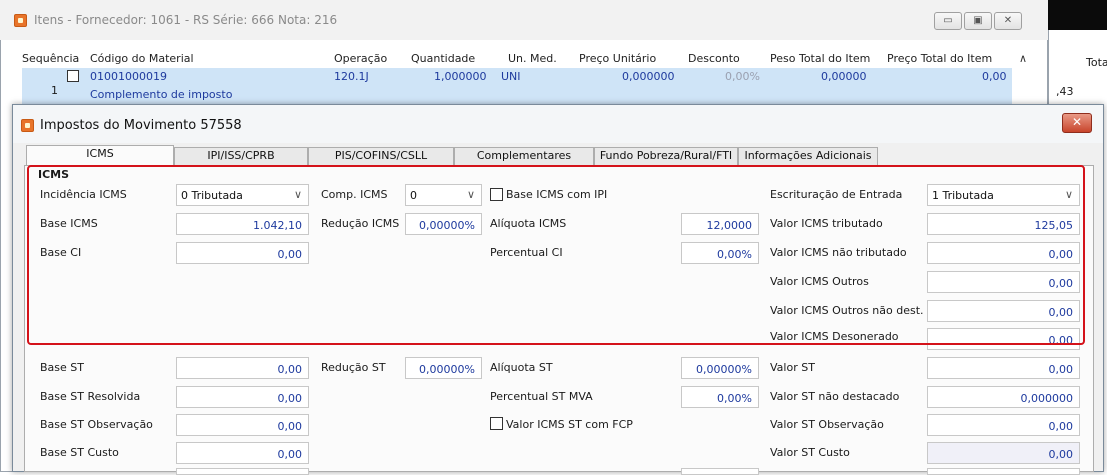 The width and height of the screenshot is (1107, 475). I want to click on valor-st-nao-destacado-input: 0,000000, so click(1003, 397).